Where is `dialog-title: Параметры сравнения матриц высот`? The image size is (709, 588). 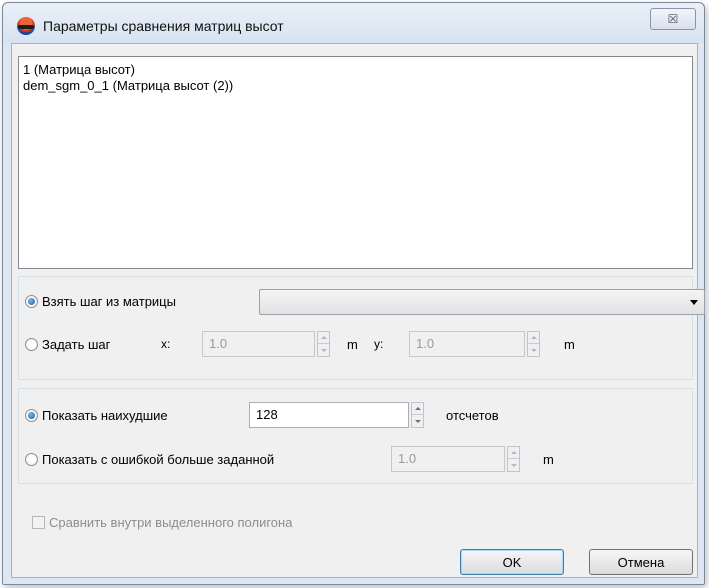
dialog-title: Параметры сравнения матриц высот is located at coordinates (163, 26).